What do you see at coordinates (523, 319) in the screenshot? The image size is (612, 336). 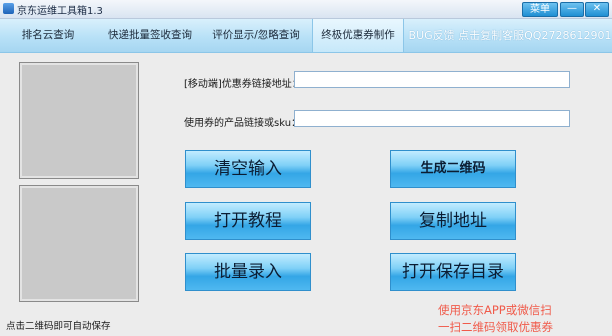 I see `promo-text: 使用京东APP或微信扫 一扫二维码领取优惠券` at bounding box center [523, 319].